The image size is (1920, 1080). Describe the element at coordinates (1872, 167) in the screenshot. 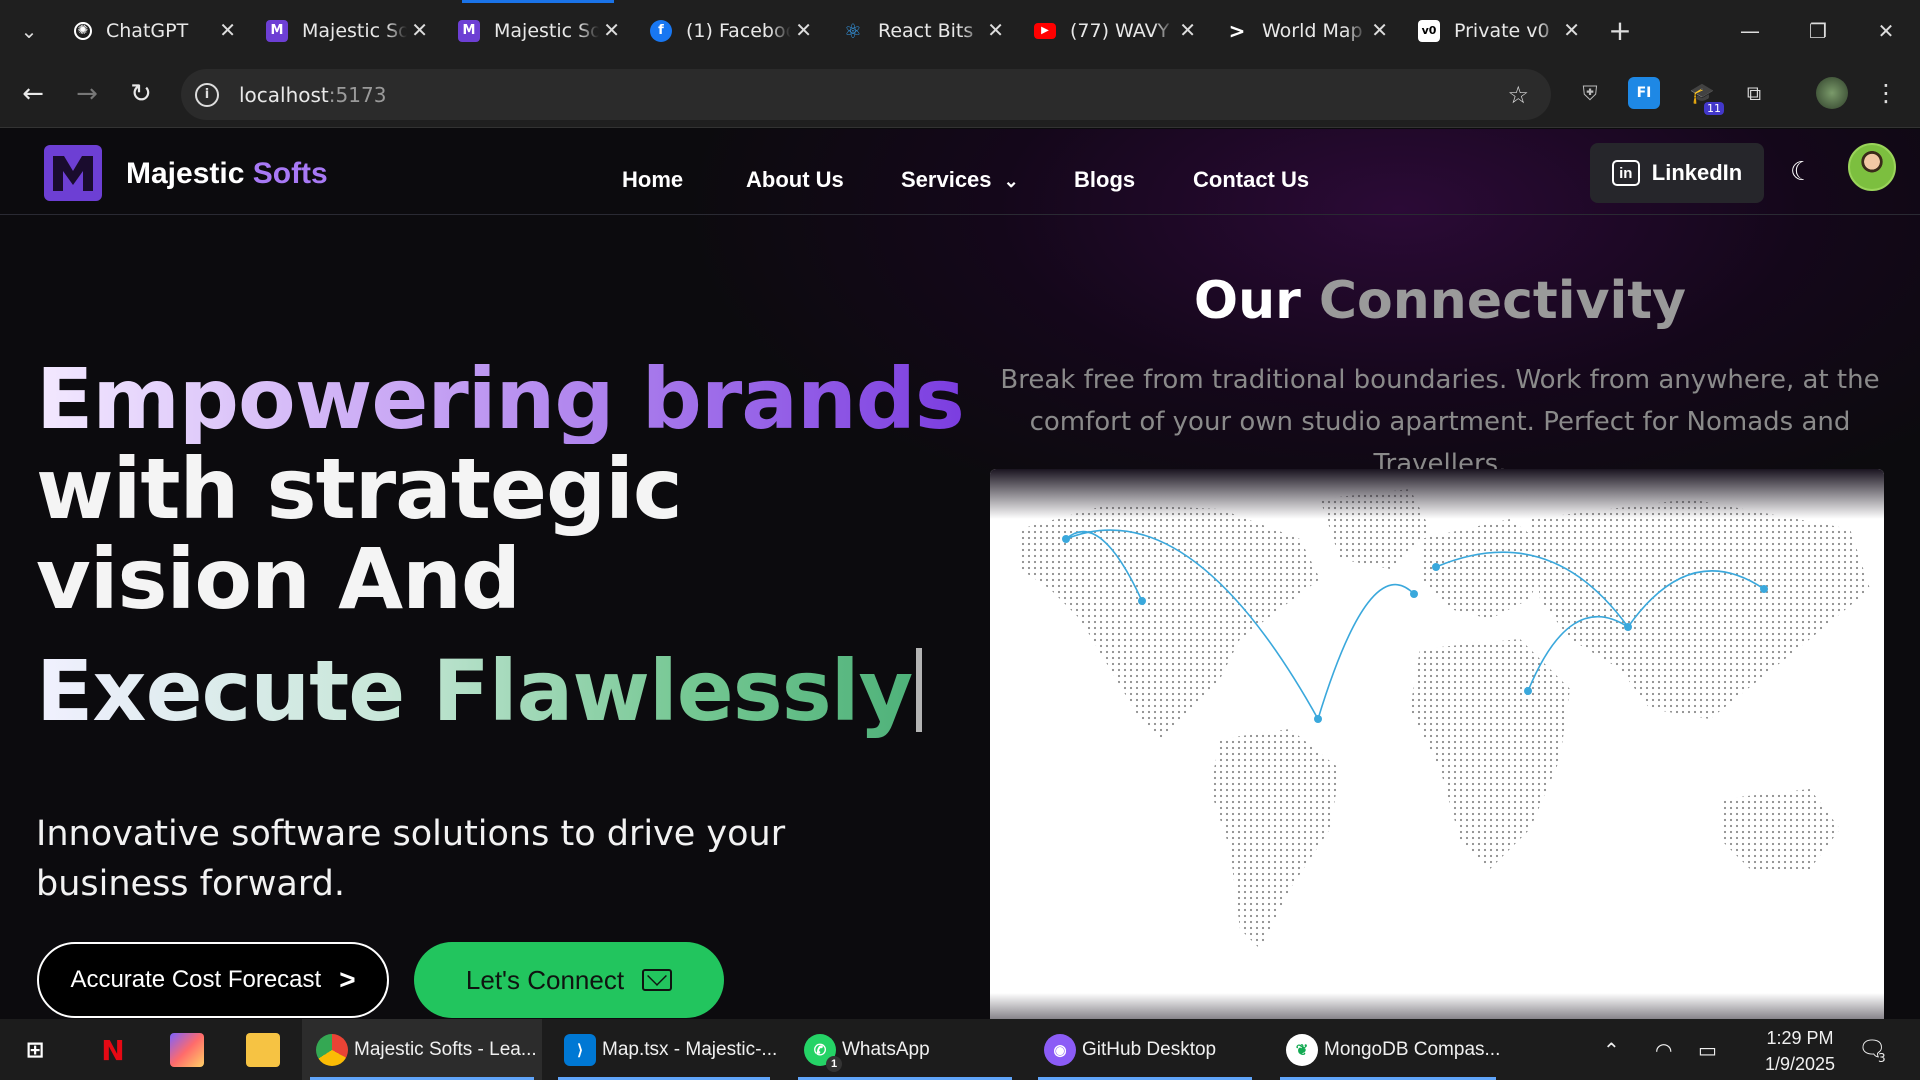

I see `user-avatar` at that location.